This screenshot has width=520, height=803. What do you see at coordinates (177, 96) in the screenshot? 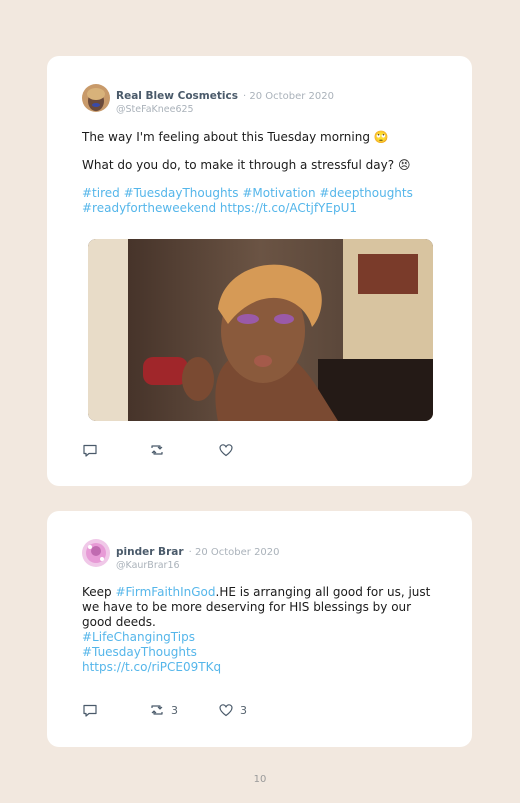
I see `author-name: Real Blew Cosmetics` at bounding box center [177, 96].